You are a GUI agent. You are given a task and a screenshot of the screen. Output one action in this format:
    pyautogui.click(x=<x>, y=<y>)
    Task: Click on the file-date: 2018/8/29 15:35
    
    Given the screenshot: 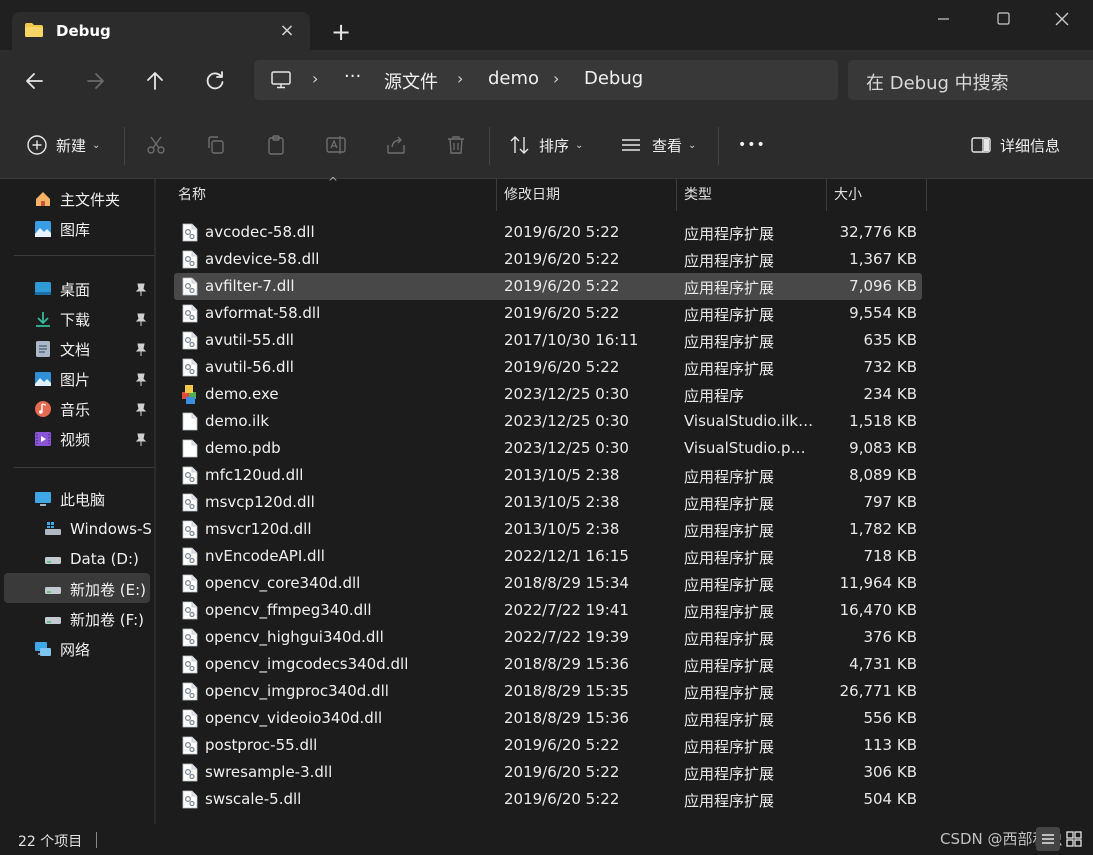 What is the action you would take?
    pyautogui.click(x=566, y=691)
    